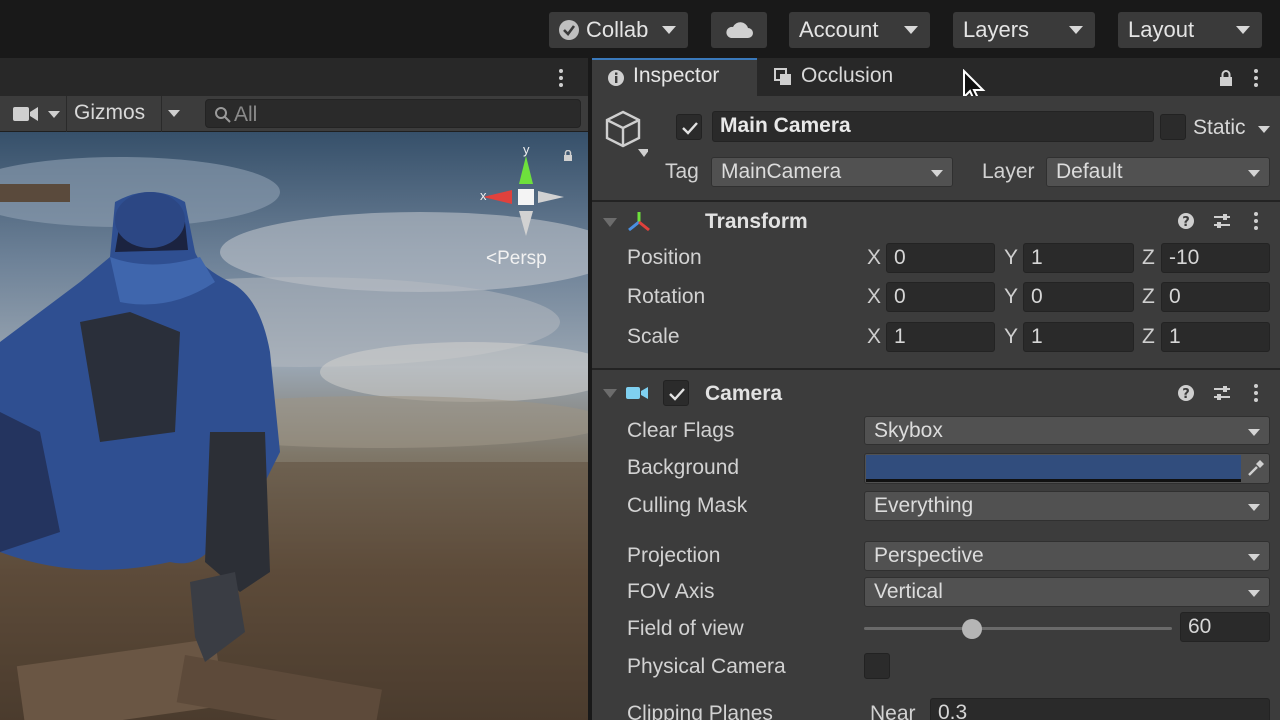 The width and height of the screenshot is (1280, 720). What do you see at coordinates (1256, 468) in the screenshot?
I see `eyedropper-icon` at bounding box center [1256, 468].